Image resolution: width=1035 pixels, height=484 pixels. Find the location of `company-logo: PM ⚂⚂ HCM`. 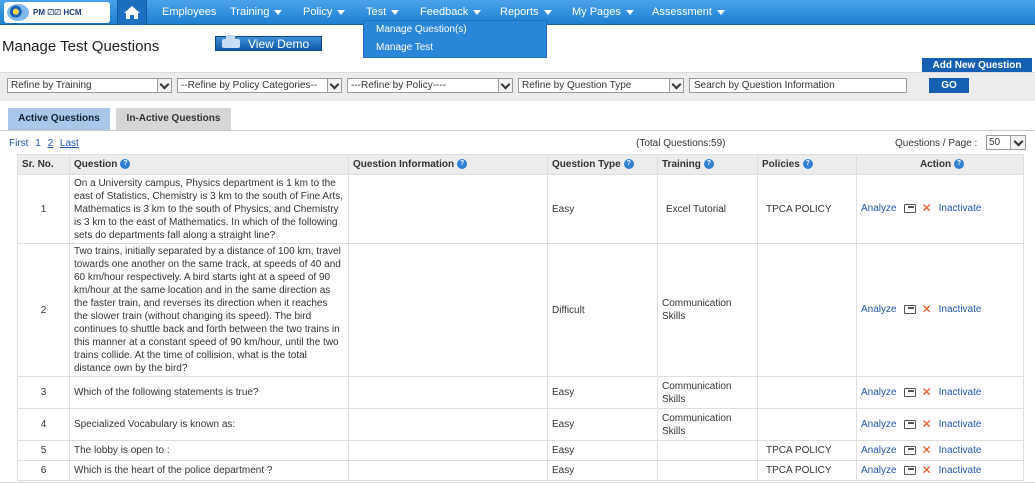

company-logo: PM ⚂⚂ HCM is located at coordinates (57, 12).